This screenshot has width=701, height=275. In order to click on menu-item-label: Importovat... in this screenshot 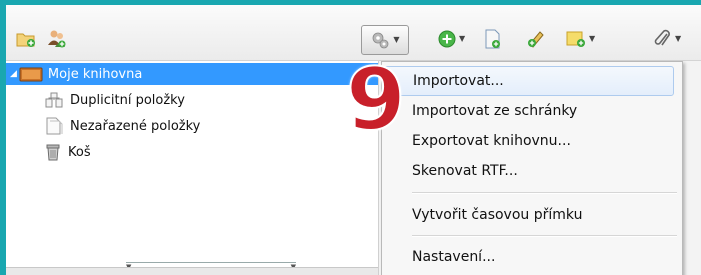, I will do `click(458, 81)`.